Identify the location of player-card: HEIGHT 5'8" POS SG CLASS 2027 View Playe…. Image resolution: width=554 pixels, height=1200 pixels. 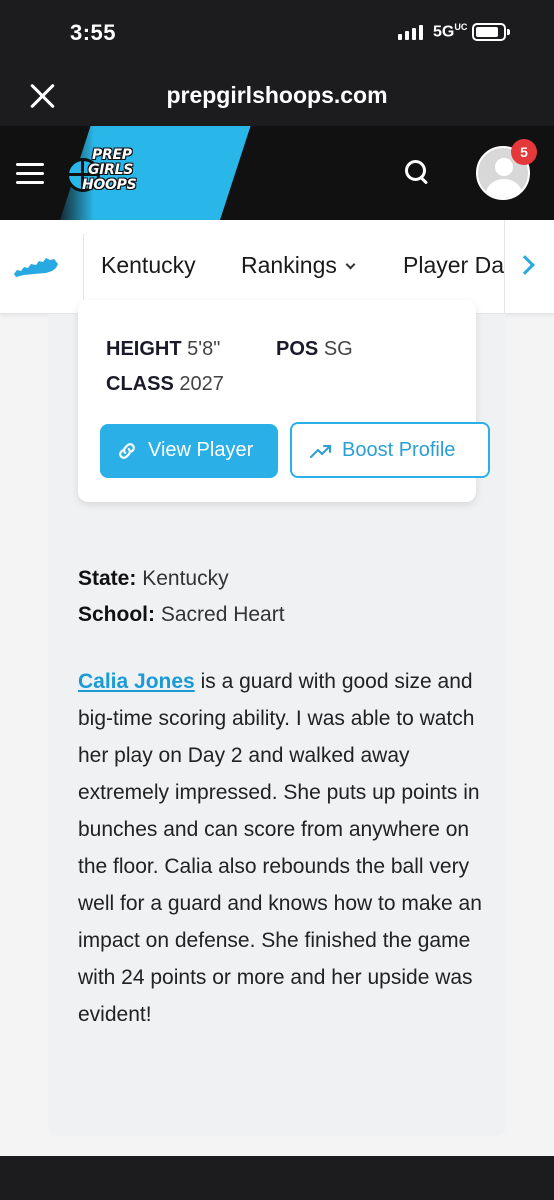
(284, 401).